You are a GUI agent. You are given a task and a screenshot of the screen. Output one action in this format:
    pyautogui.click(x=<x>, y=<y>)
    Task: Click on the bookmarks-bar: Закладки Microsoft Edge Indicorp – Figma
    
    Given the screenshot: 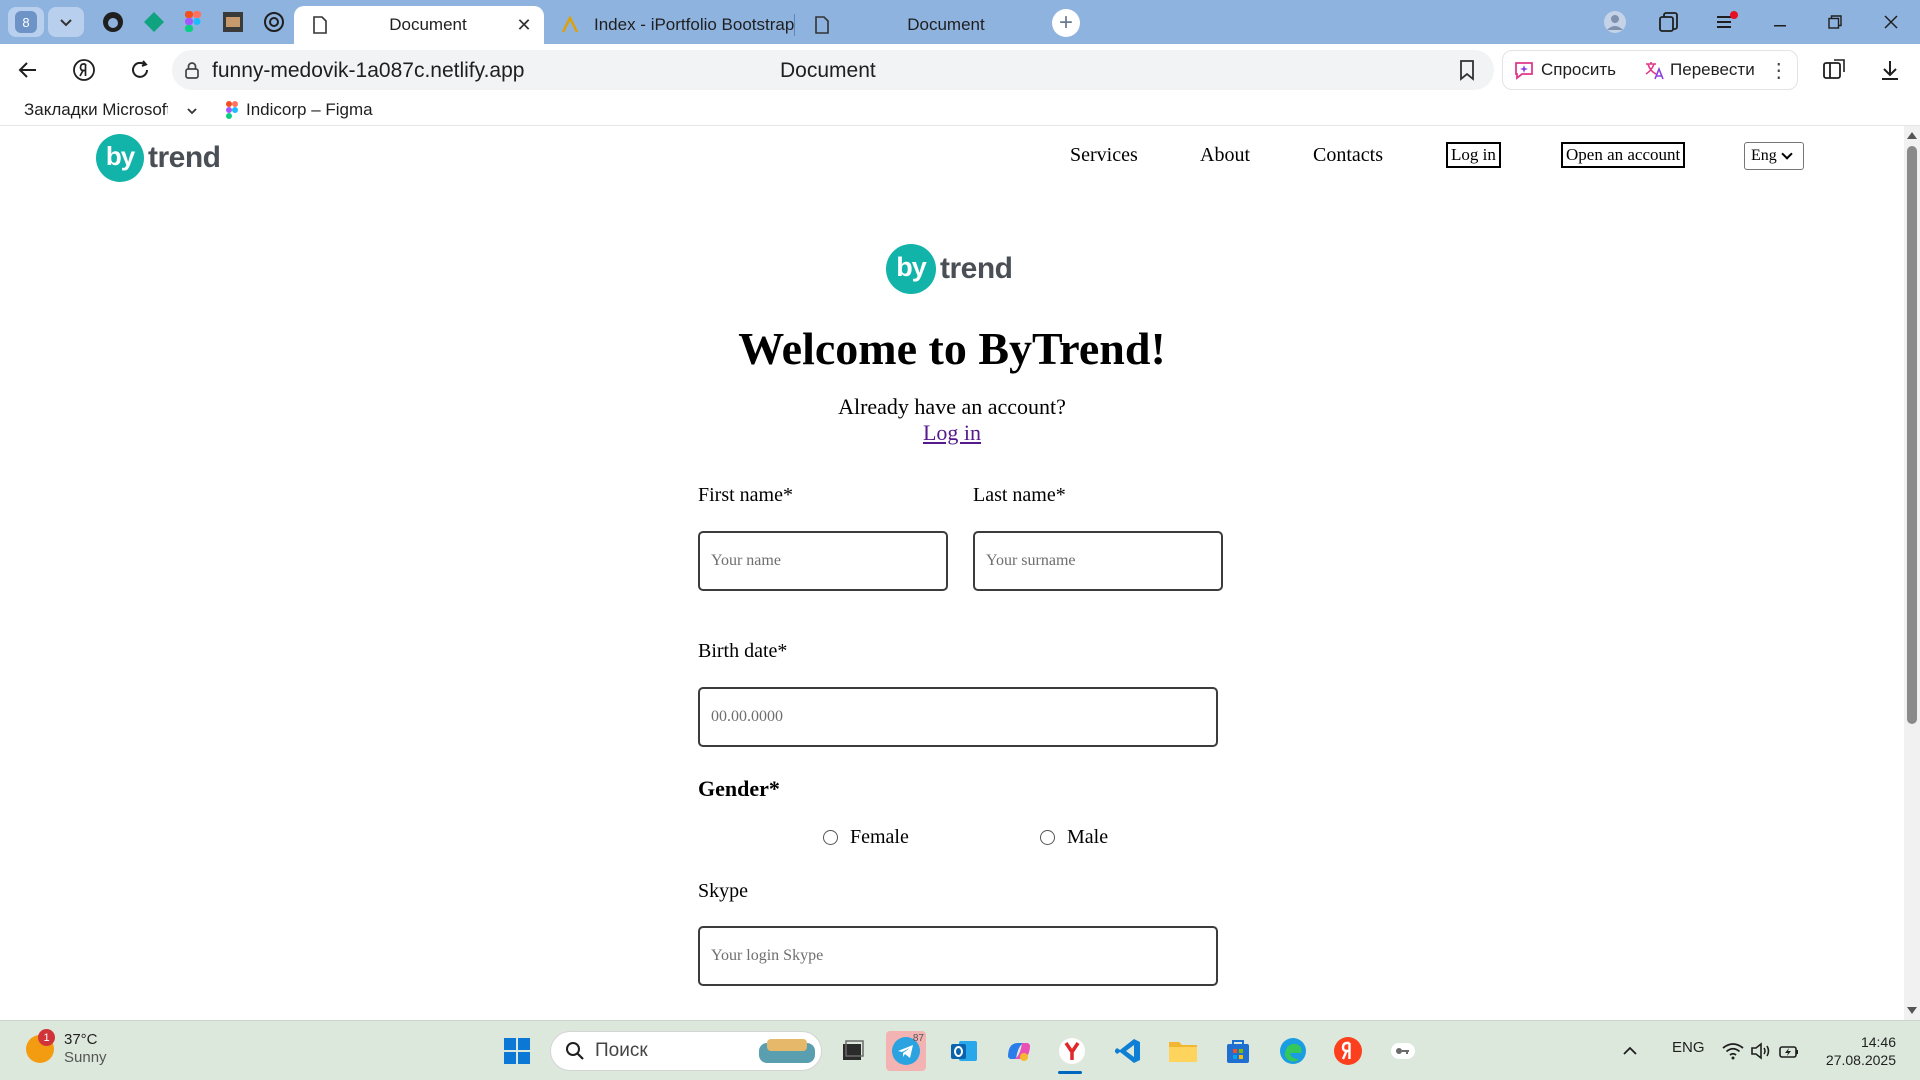 What is the action you would take?
    pyautogui.click(x=960, y=111)
    